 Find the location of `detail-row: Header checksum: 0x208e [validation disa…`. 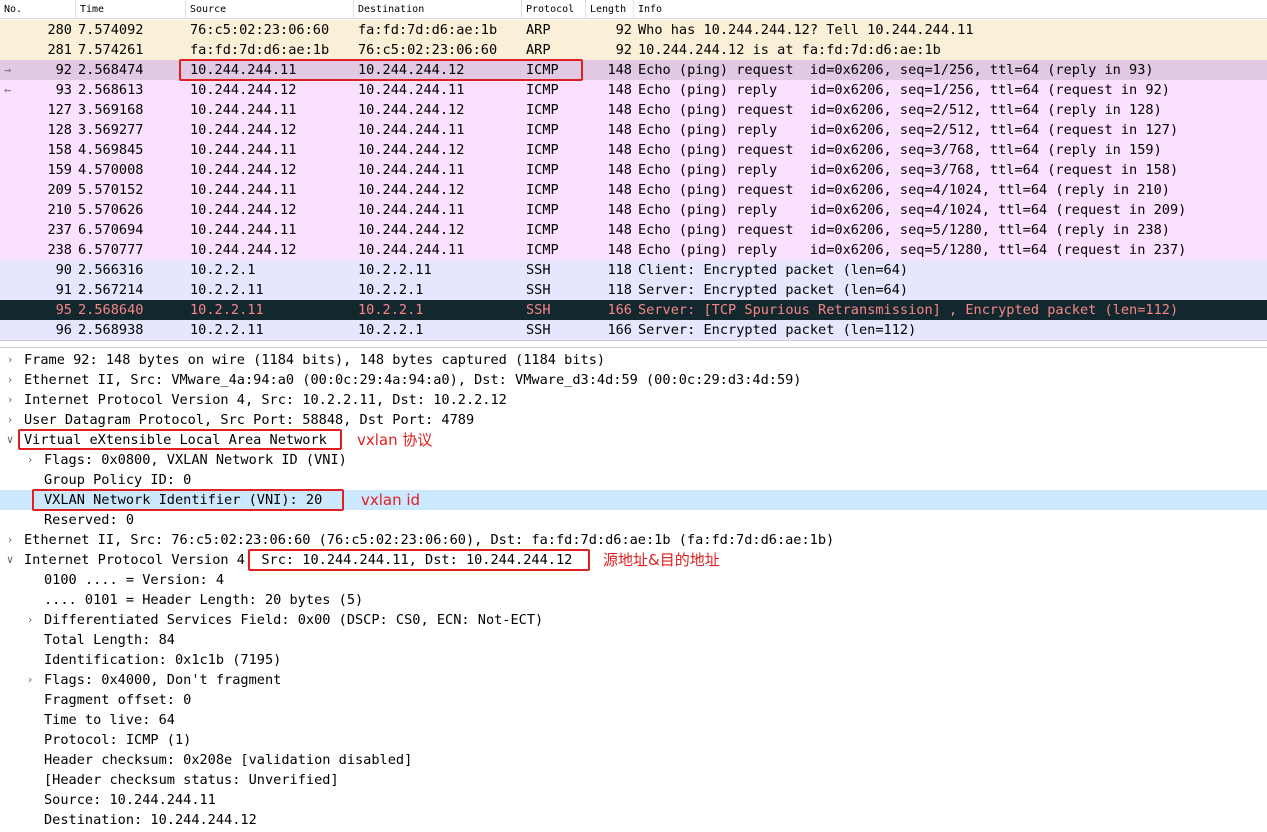

detail-row: Header checksum: 0x208e [validation disa… is located at coordinates (633, 760).